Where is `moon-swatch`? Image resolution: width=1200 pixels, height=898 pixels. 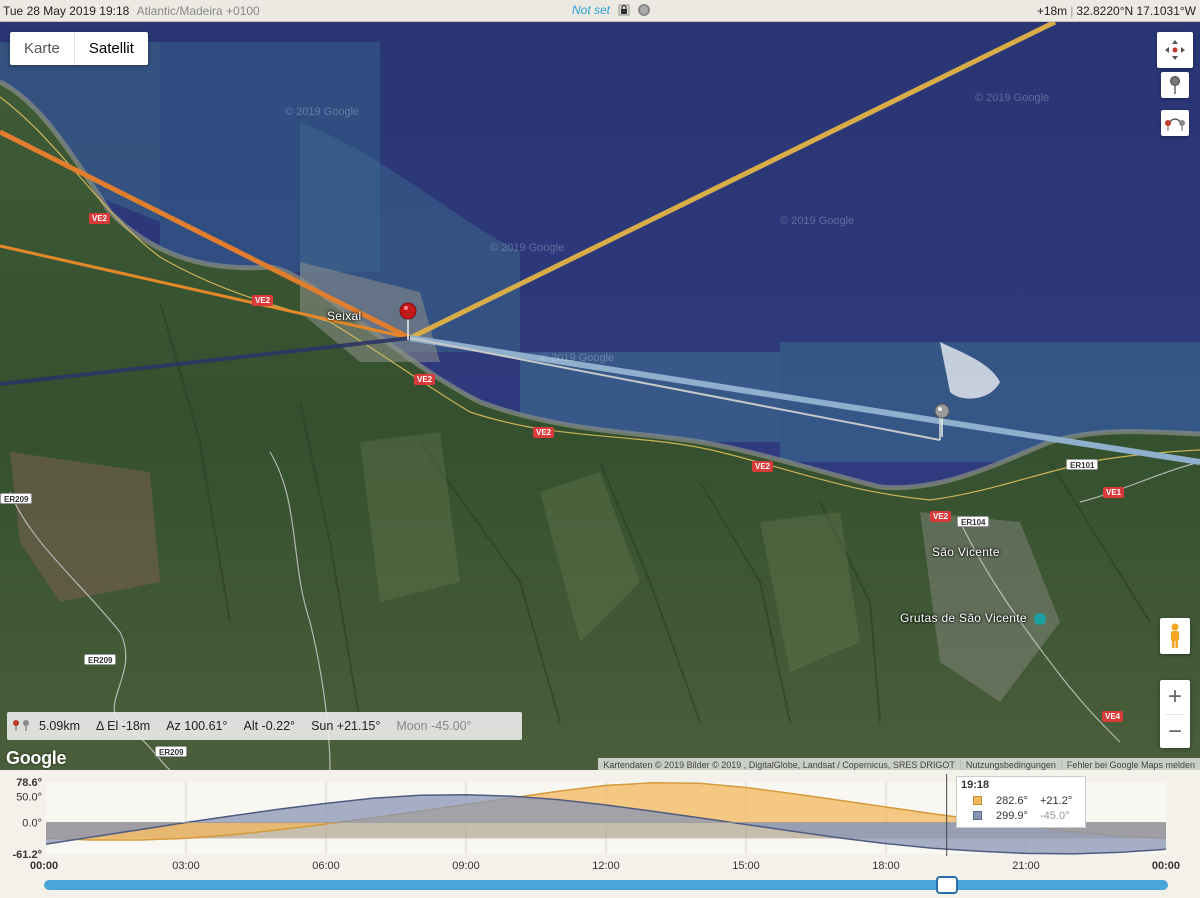 moon-swatch is located at coordinates (977, 815).